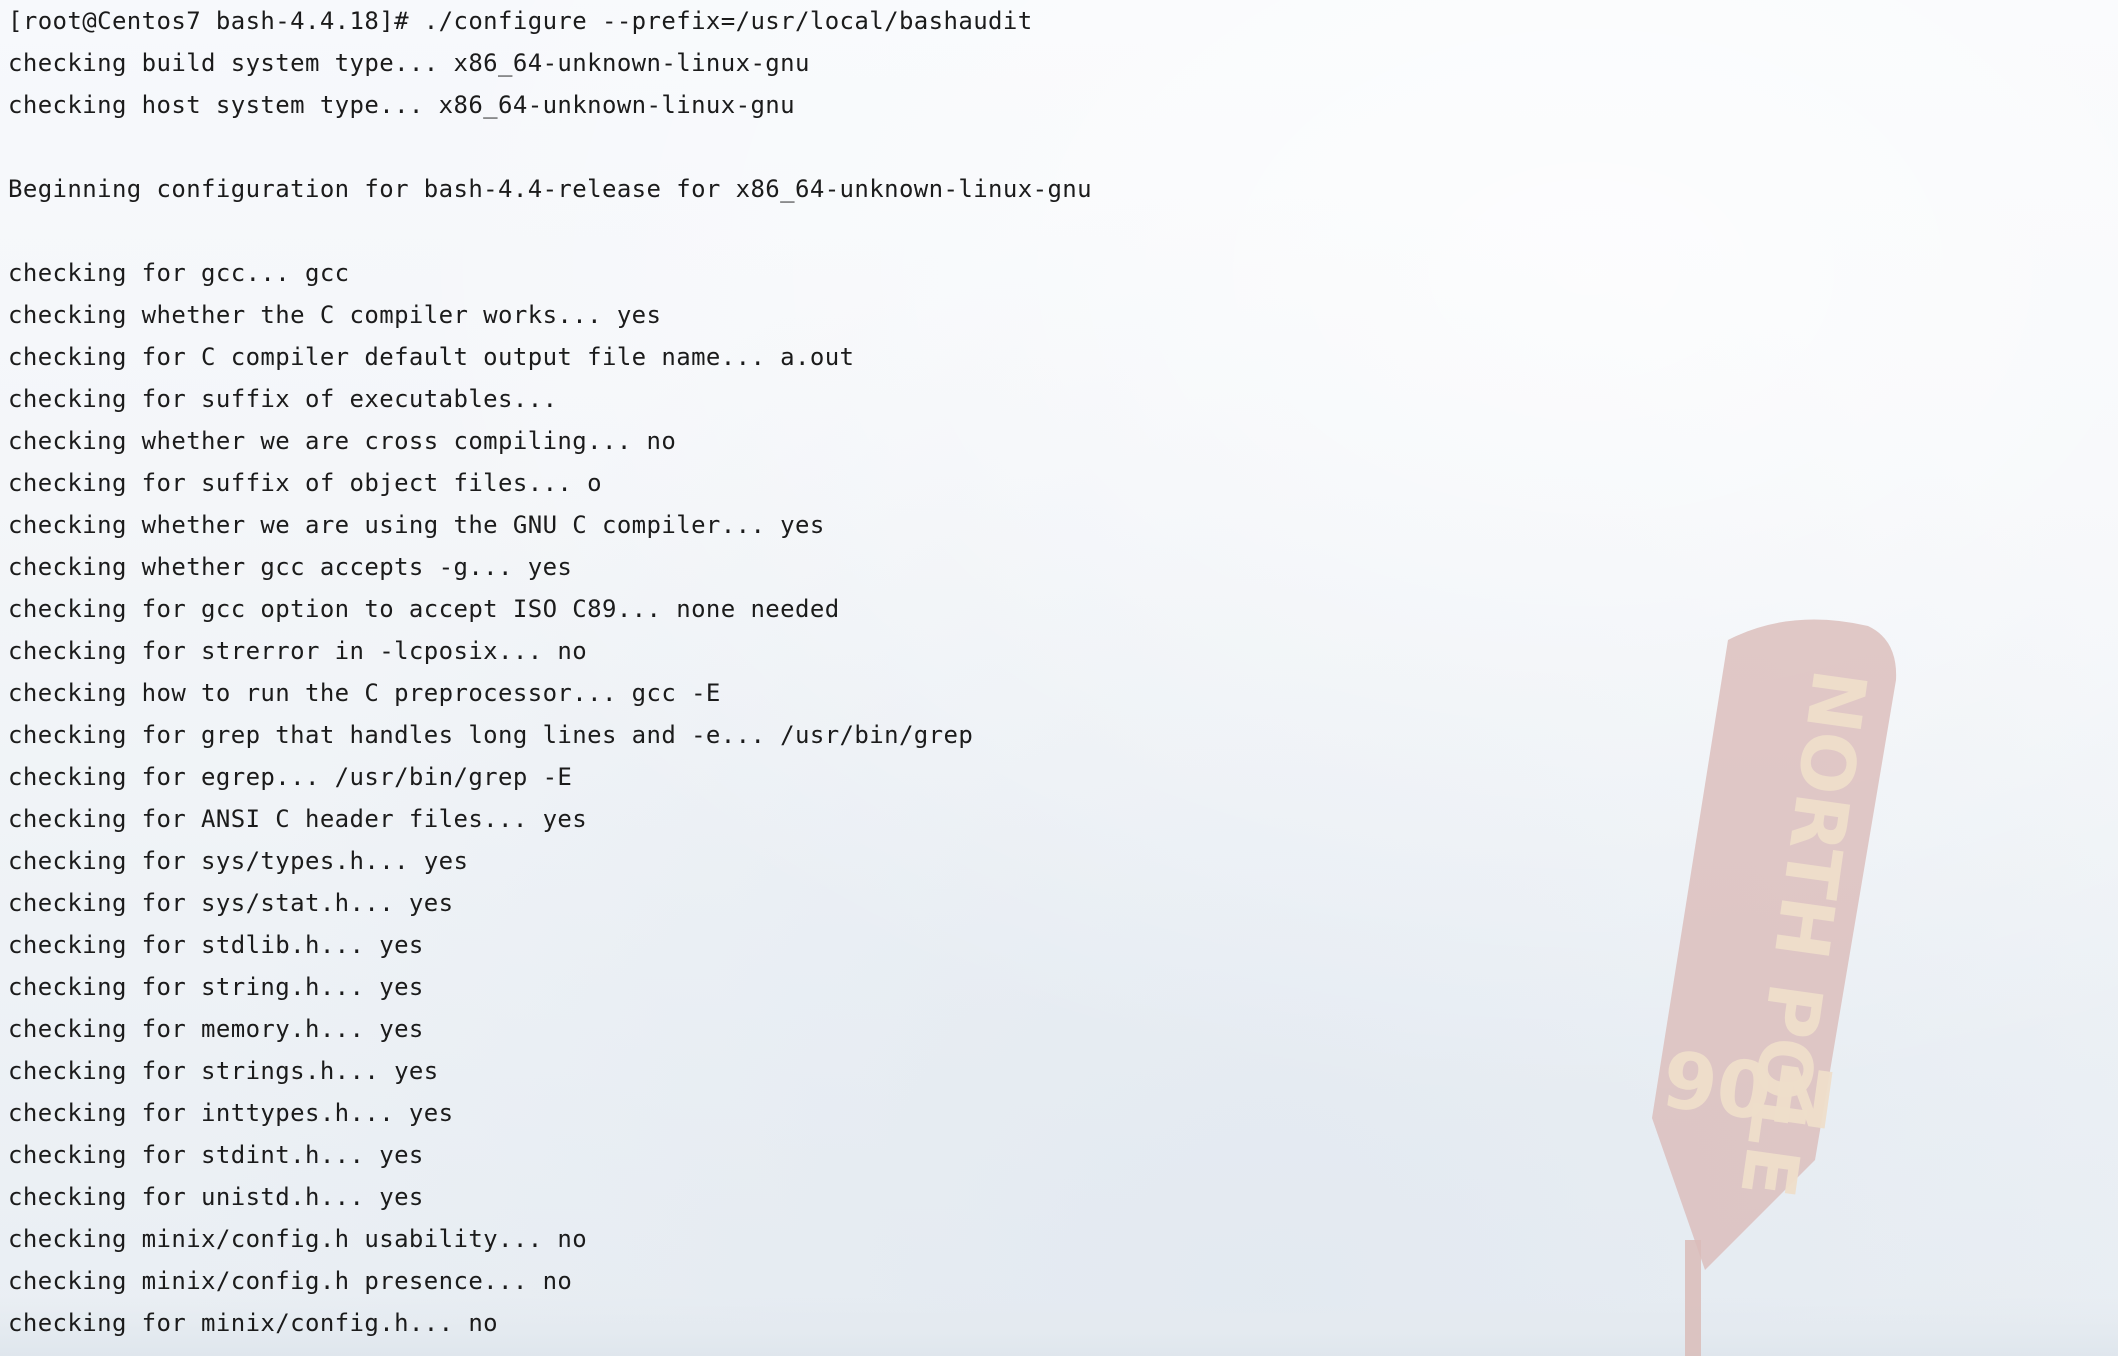 Image resolution: width=2118 pixels, height=1356 pixels. What do you see at coordinates (216, 945) in the screenshot?
I see `terminal-output-line: checking for stdlib.h... yes` at bounding box center [216, 945].